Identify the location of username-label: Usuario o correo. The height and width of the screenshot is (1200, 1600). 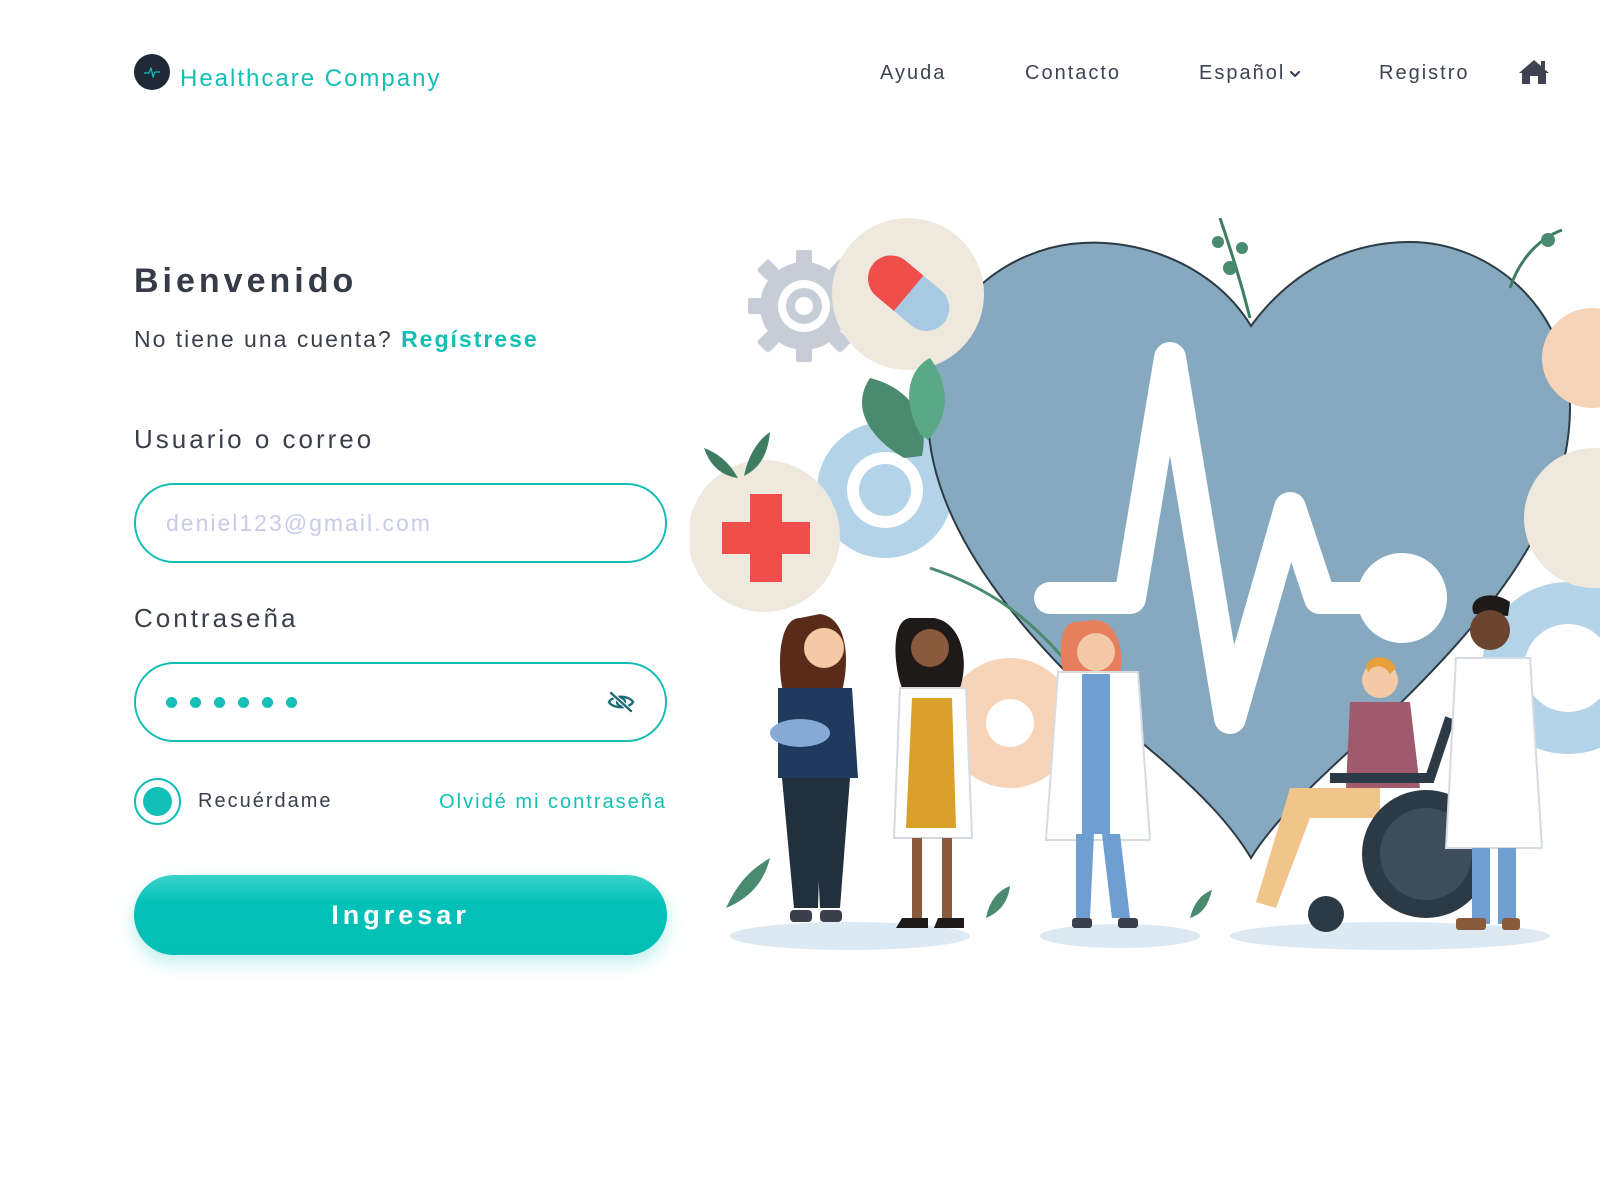
(254, 439).